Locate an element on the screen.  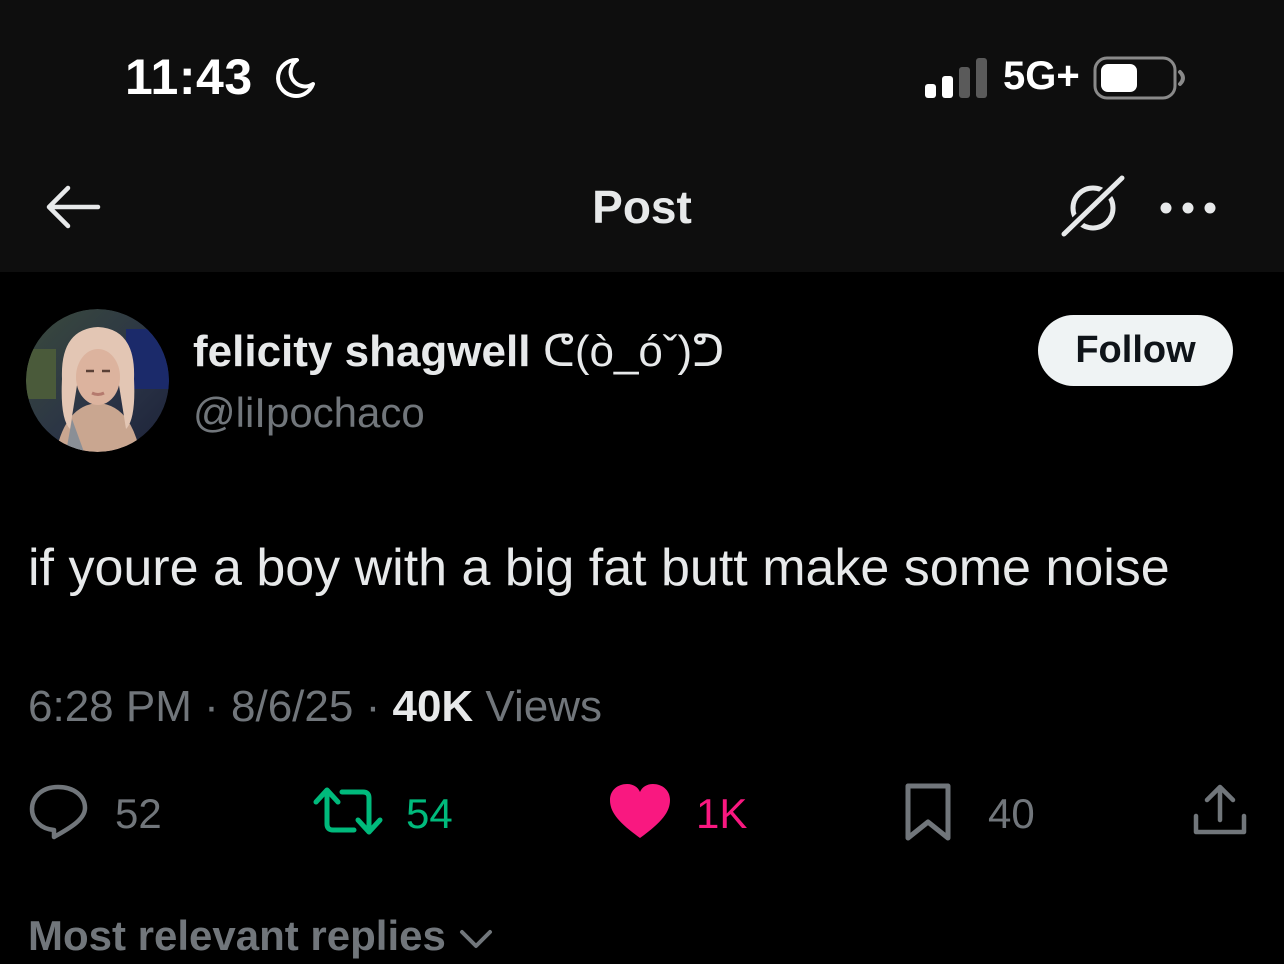
share-button is located at coordinates (1220, 812).